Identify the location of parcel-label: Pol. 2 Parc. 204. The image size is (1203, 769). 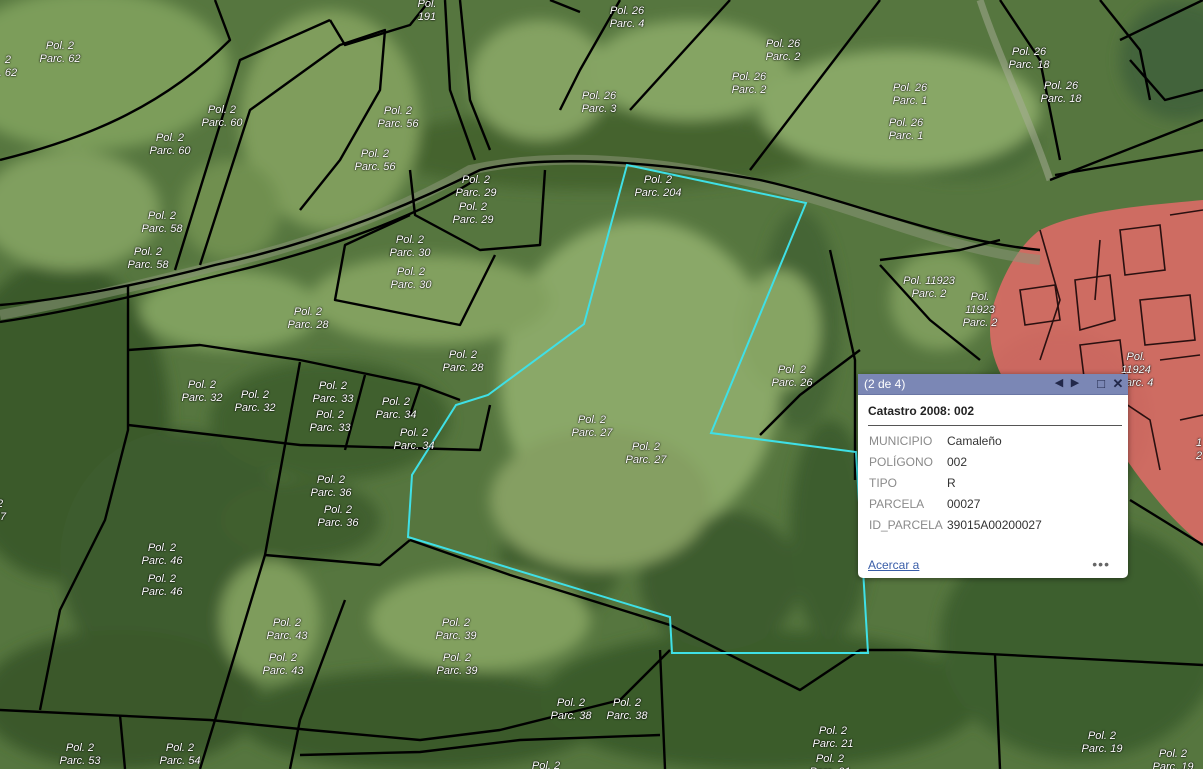
(658, 186).